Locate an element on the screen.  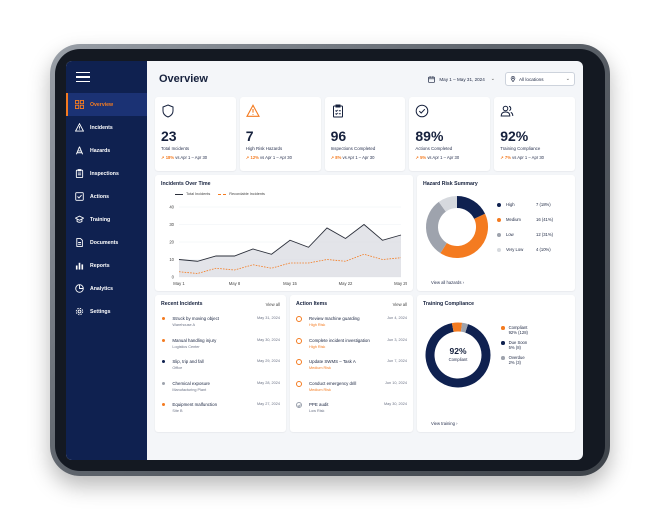
date-range-picker: May 1 – May 31, 2024 ⌄ is located at coordinates (461, 79).